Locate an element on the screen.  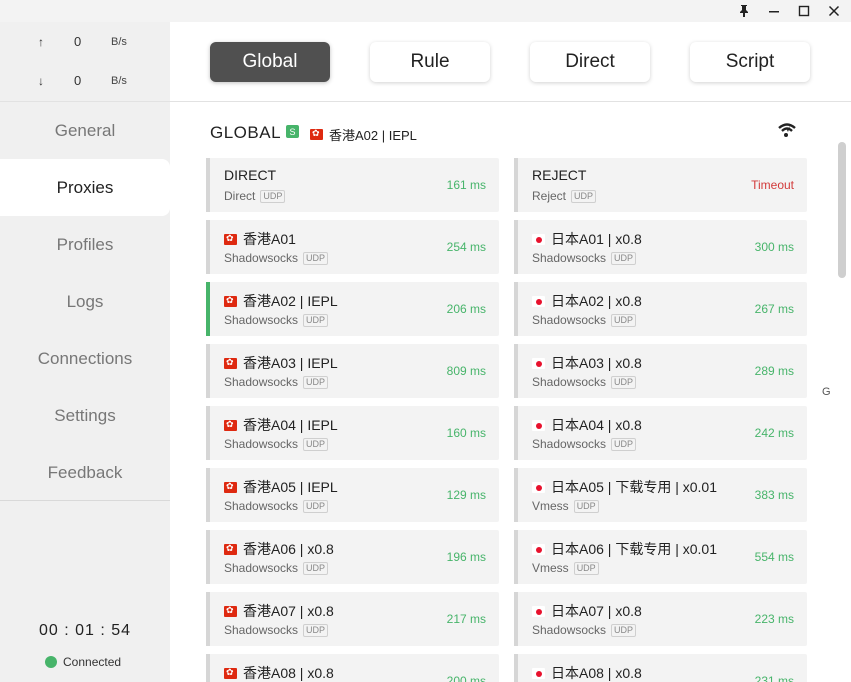
upload-arrow-icon: ↑ is located at coordinates (41, 42).